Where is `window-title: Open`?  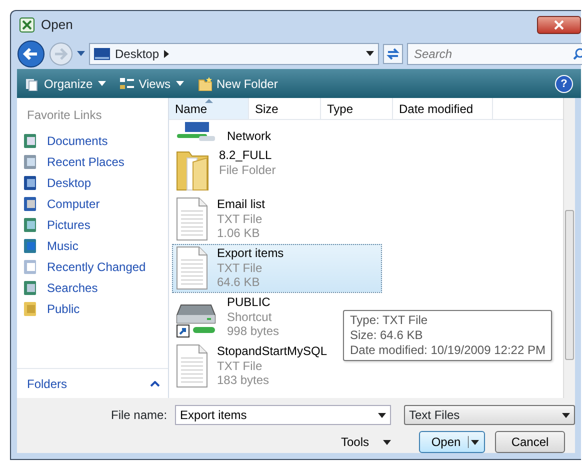
window-title: Open is located at coordinates (57, 25).